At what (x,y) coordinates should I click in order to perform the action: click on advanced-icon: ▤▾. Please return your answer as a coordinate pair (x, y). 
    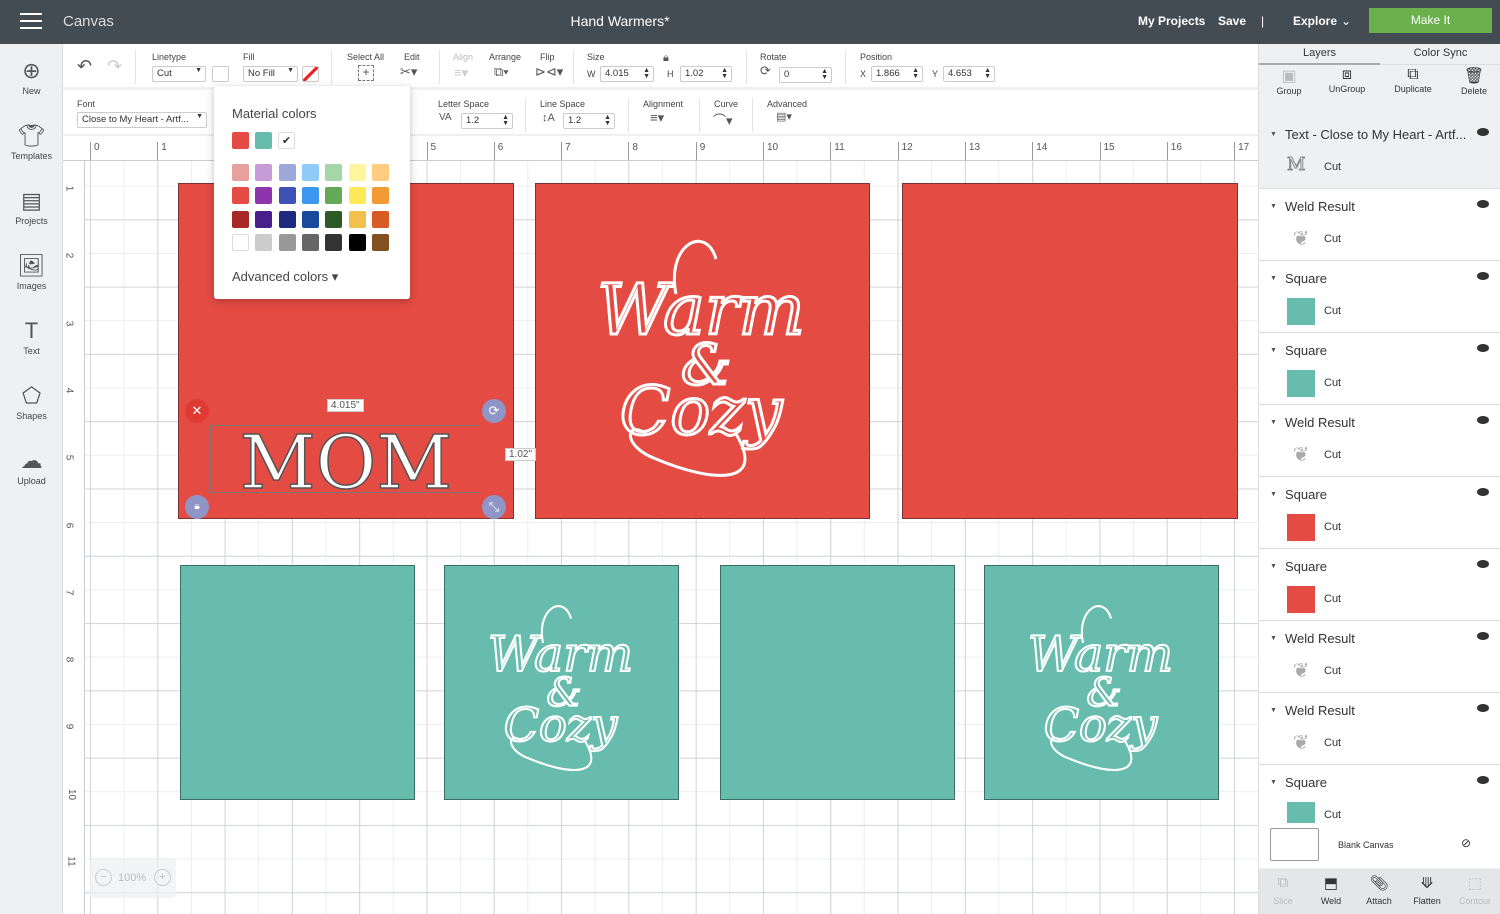
    Looking at the image, I should click on (784, 116).